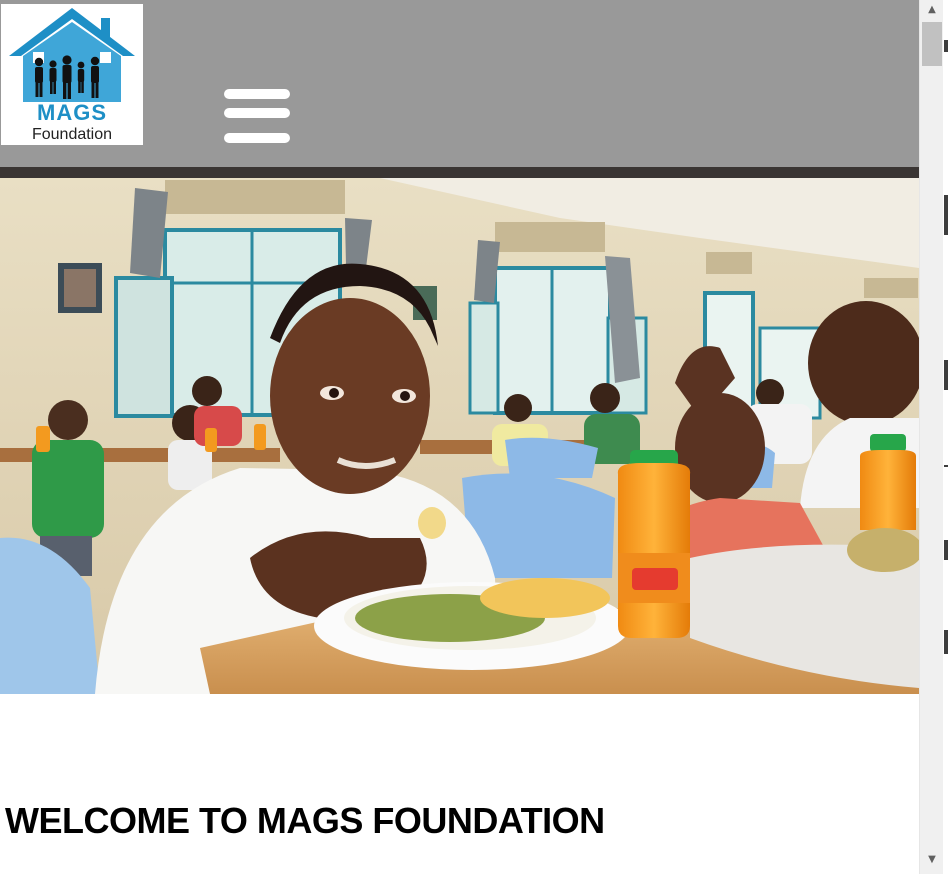 The width and height of the screenshot is (948, 874). I want to click on scroll-down-arrow-icon: ▼, so click(932, 860).